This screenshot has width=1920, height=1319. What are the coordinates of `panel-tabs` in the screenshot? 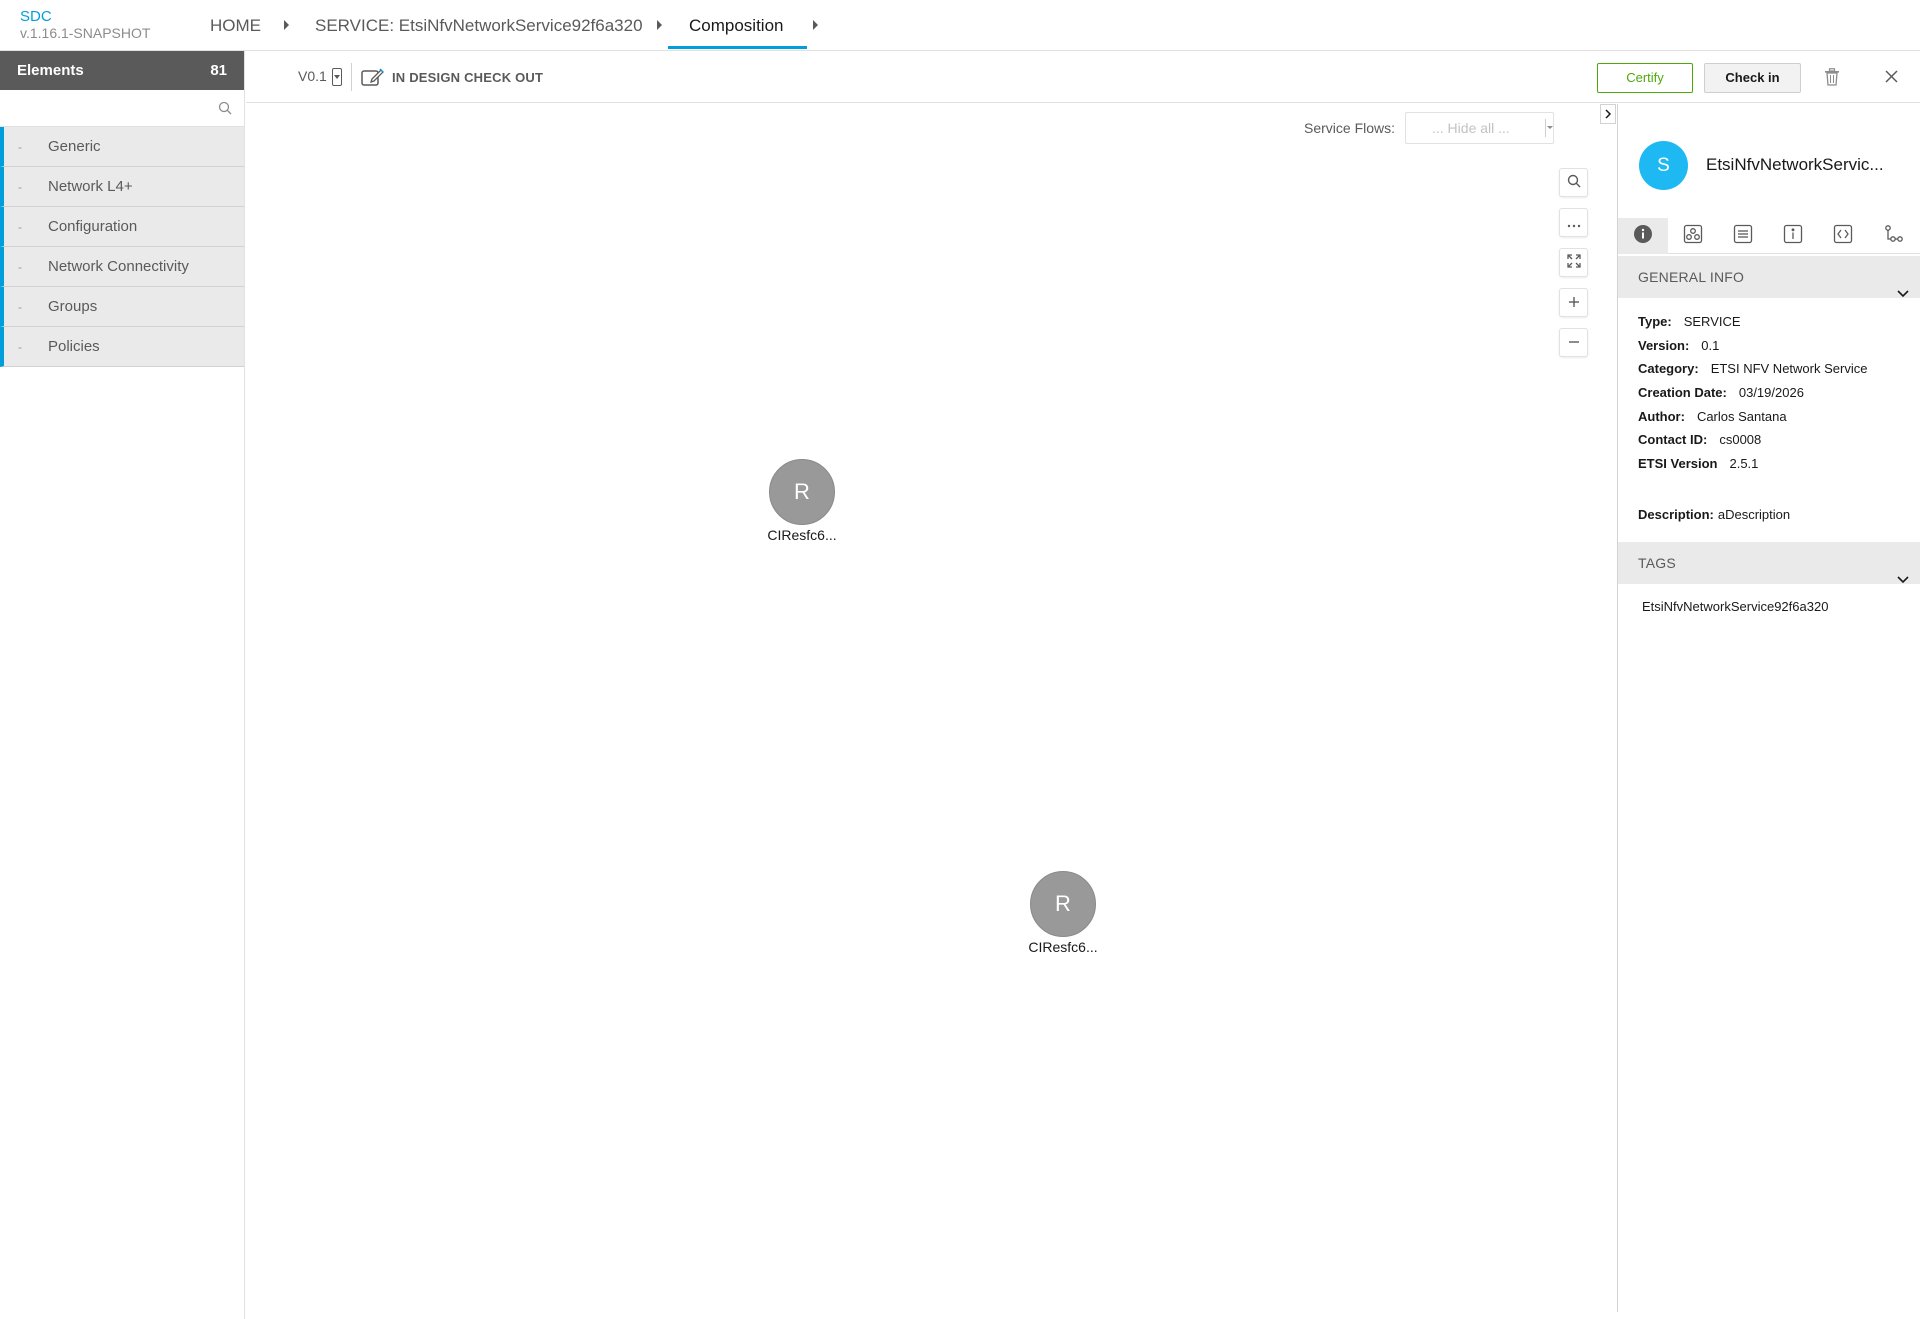 It's located at (1769, 236).